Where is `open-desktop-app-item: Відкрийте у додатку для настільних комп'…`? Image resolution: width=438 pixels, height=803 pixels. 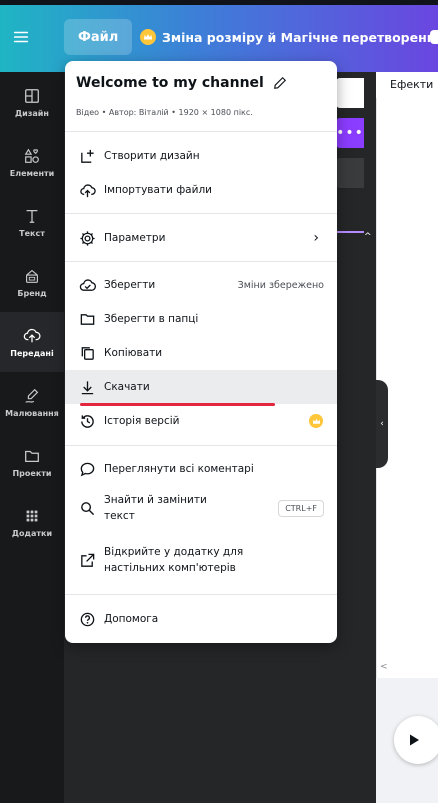
open-desktop-app-item: Відкрийте у додатку для настільних комп'… is located at coordinates (201, 560).